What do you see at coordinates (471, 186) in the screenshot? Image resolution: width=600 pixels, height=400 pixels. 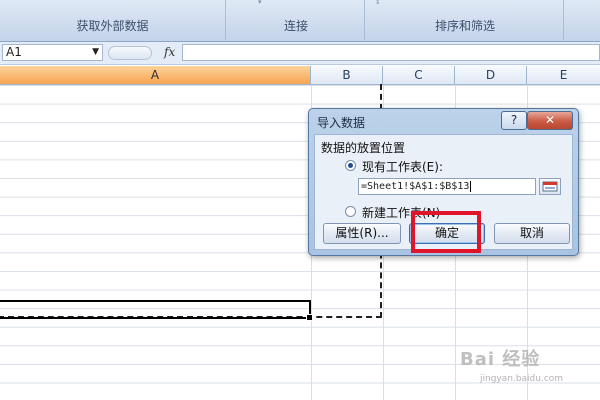 I see `text-caret` at bounding box center [471, 186].